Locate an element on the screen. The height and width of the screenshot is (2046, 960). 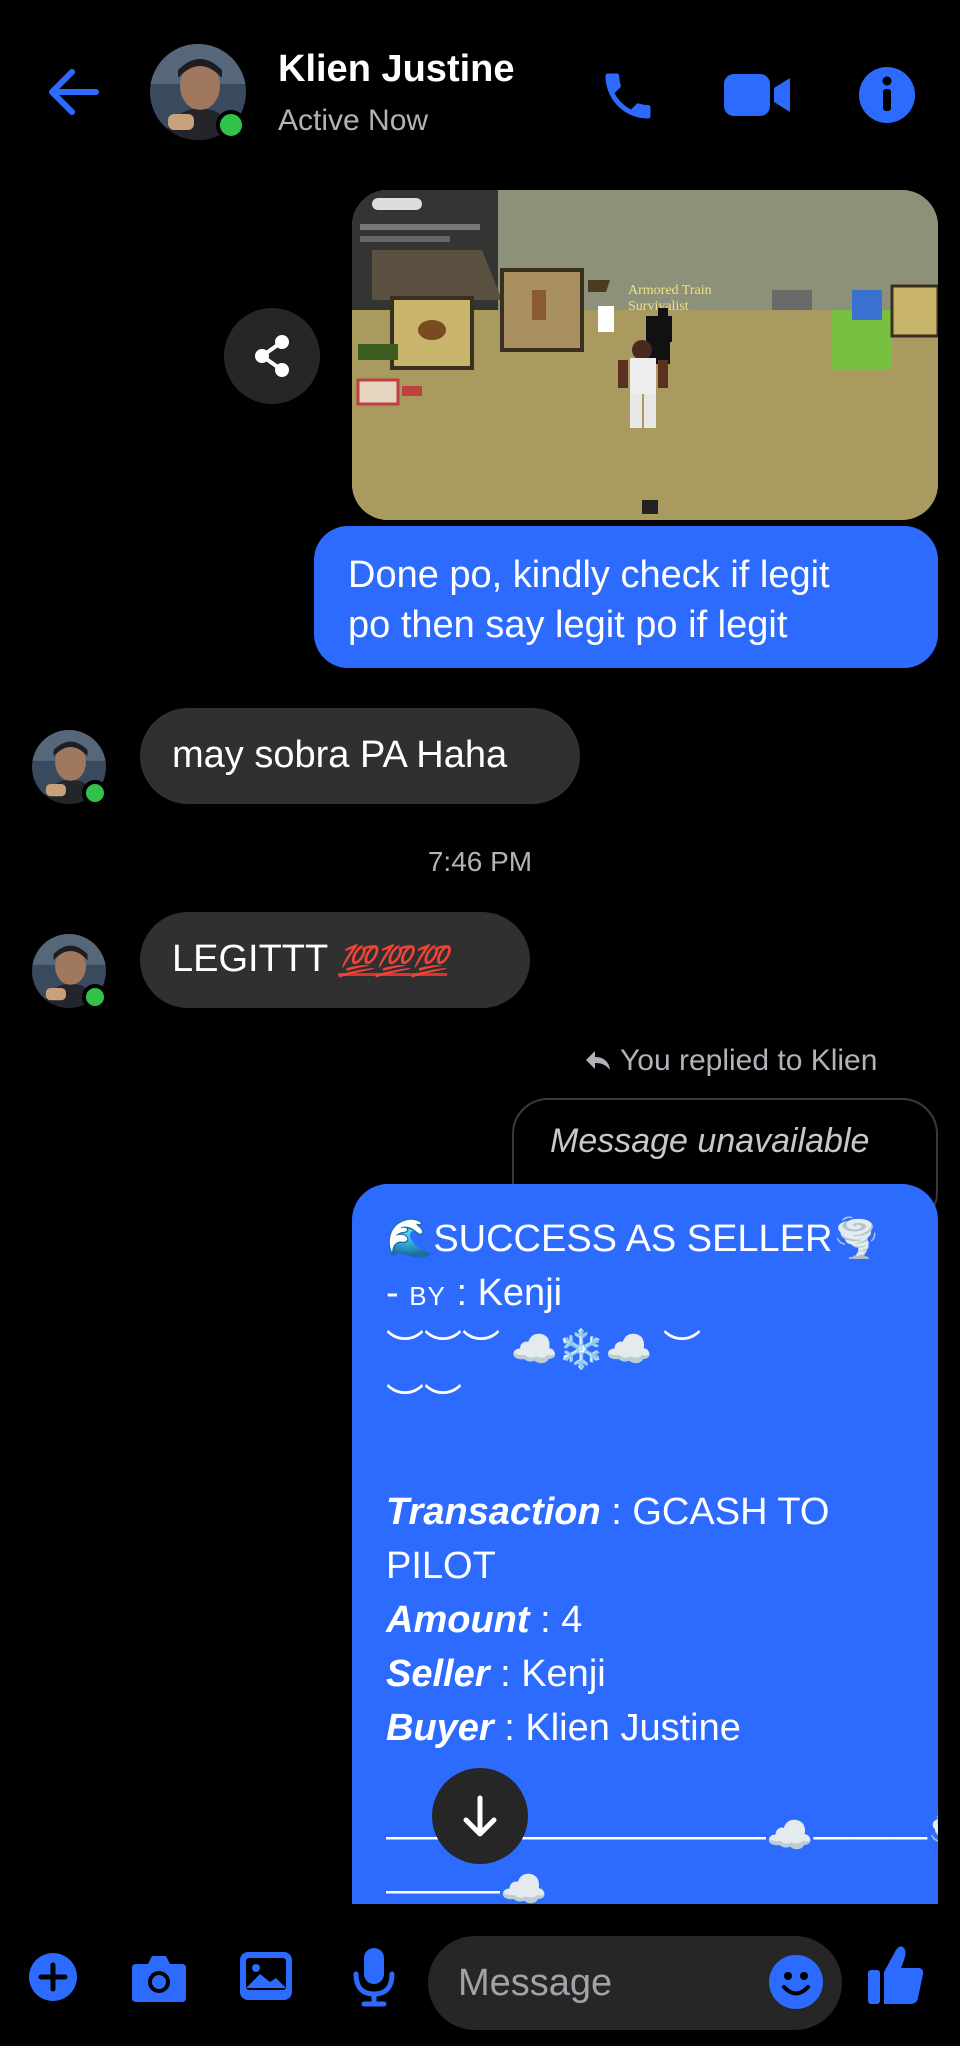
seller-by-line: - BY : Kenji is located at coordinates (474, 1293).